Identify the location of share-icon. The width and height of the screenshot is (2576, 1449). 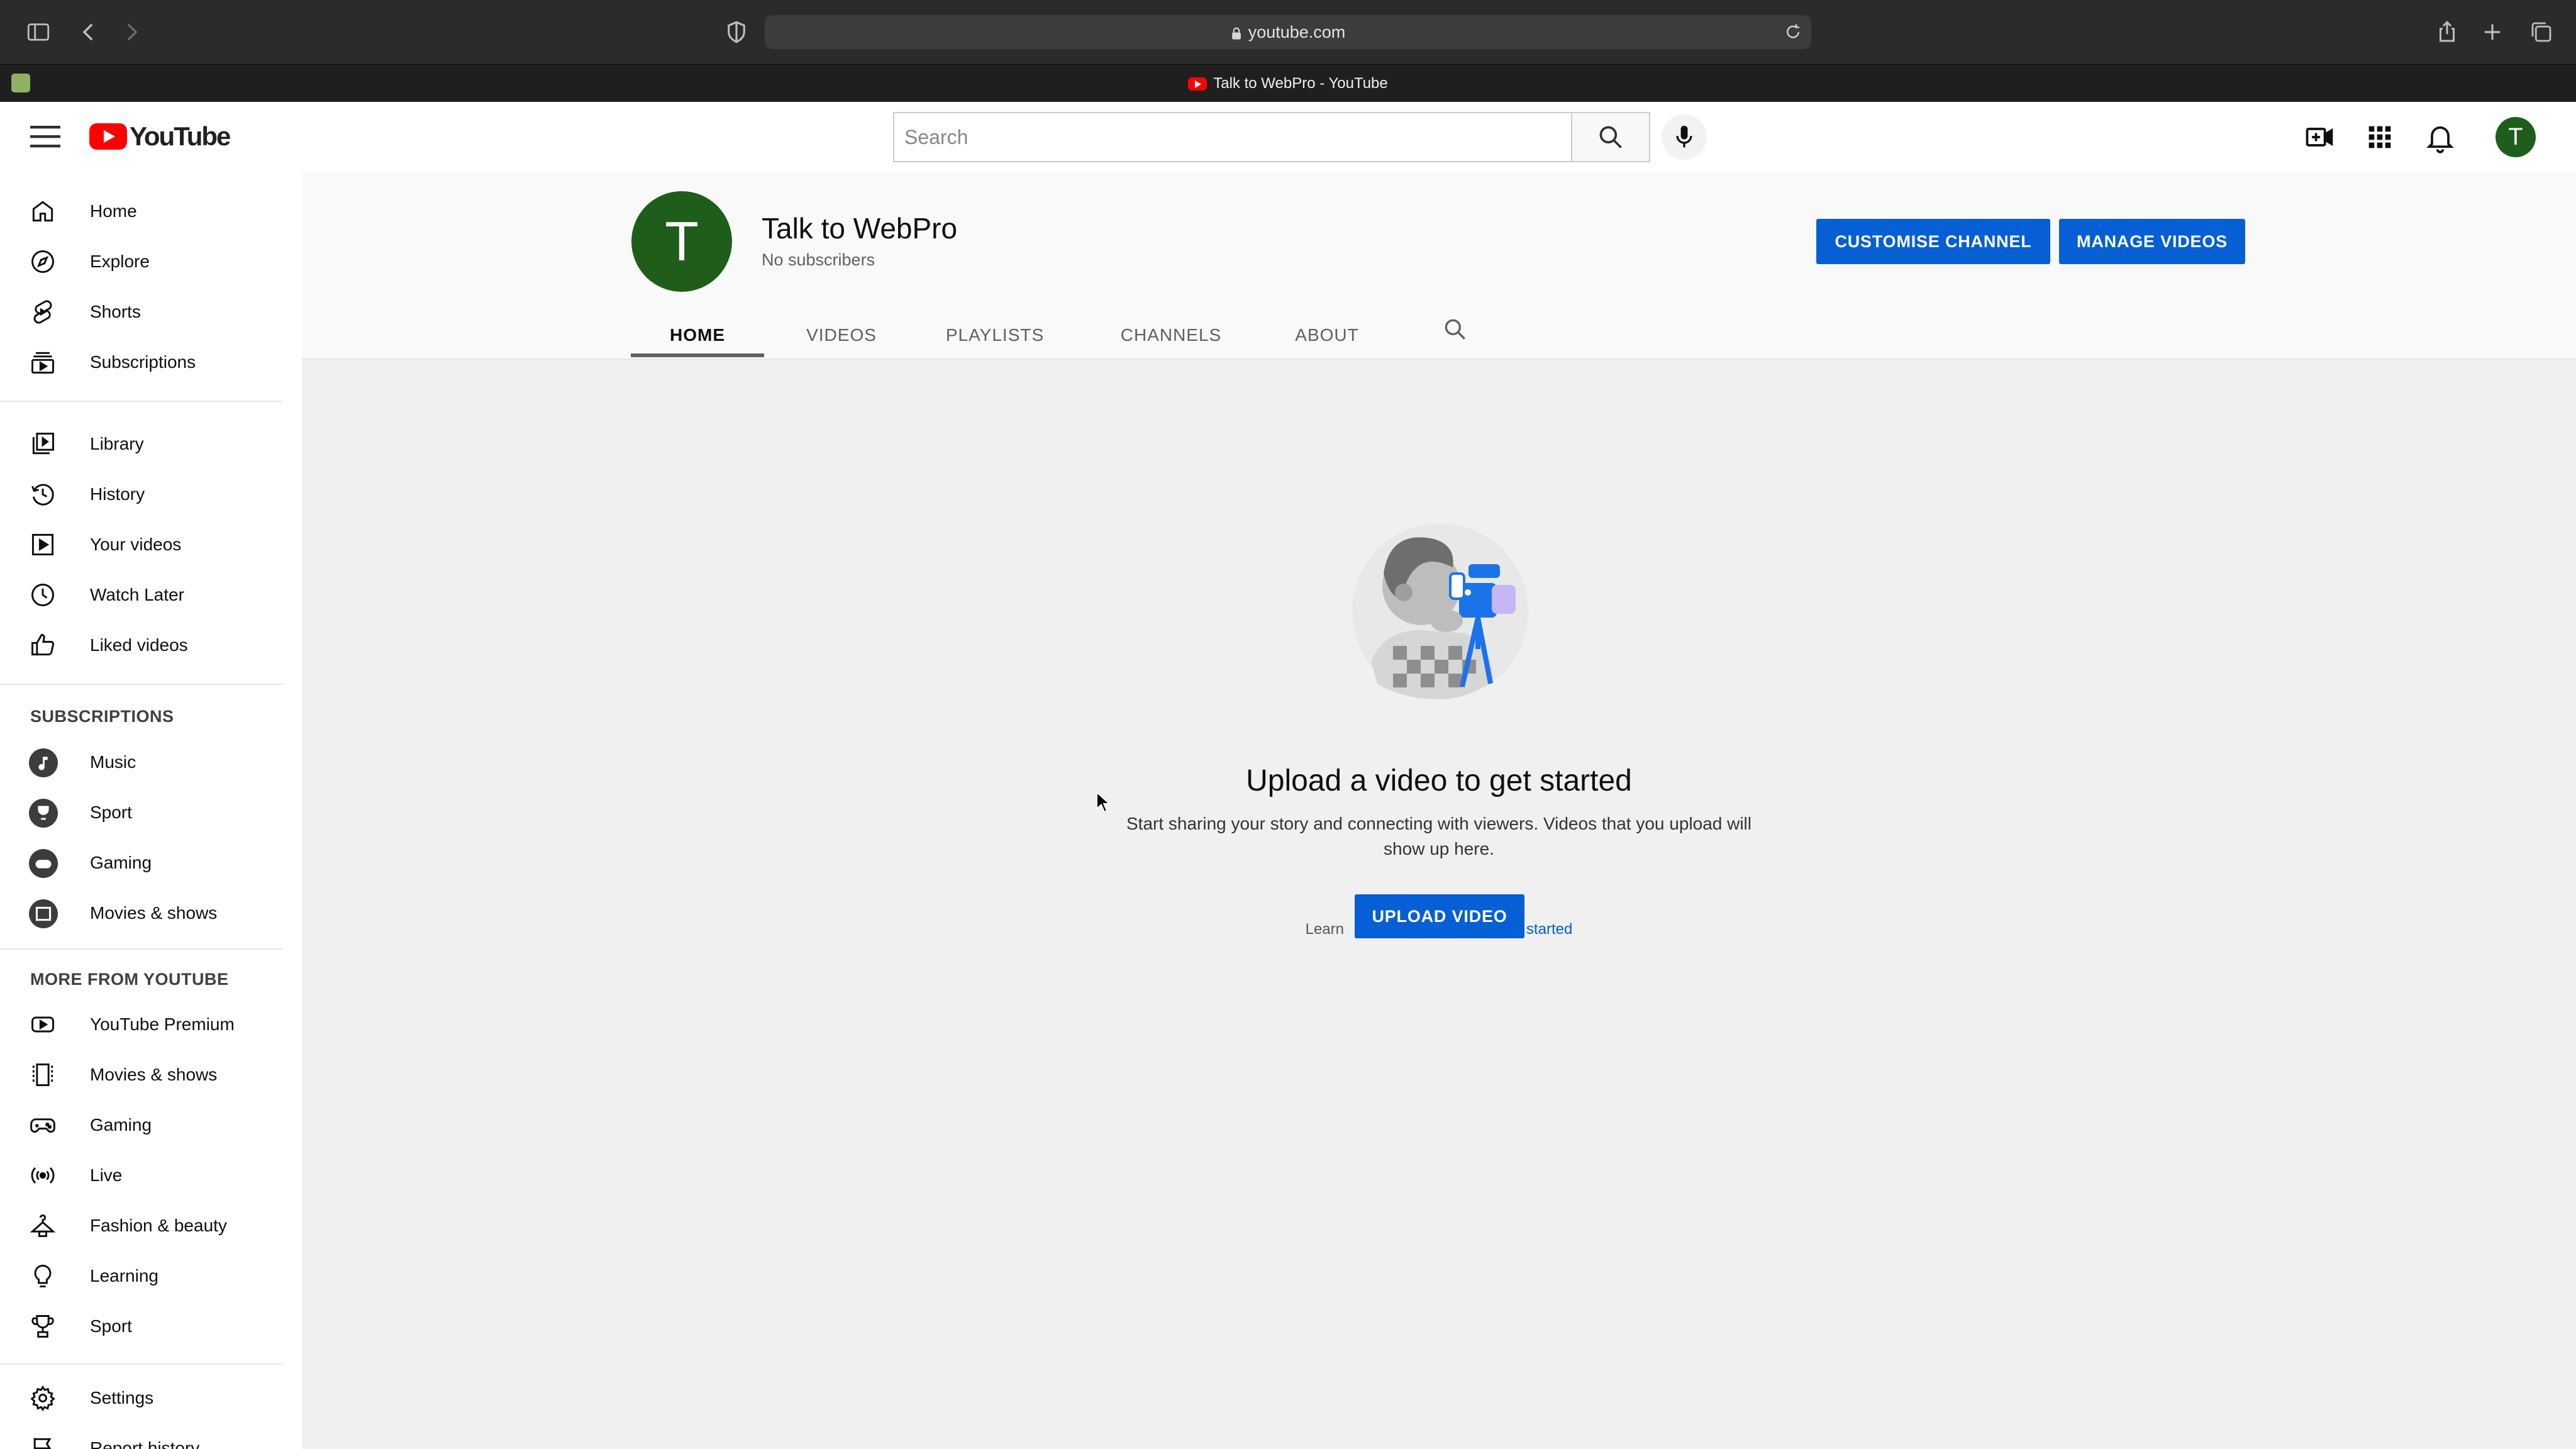
(2447, 32).